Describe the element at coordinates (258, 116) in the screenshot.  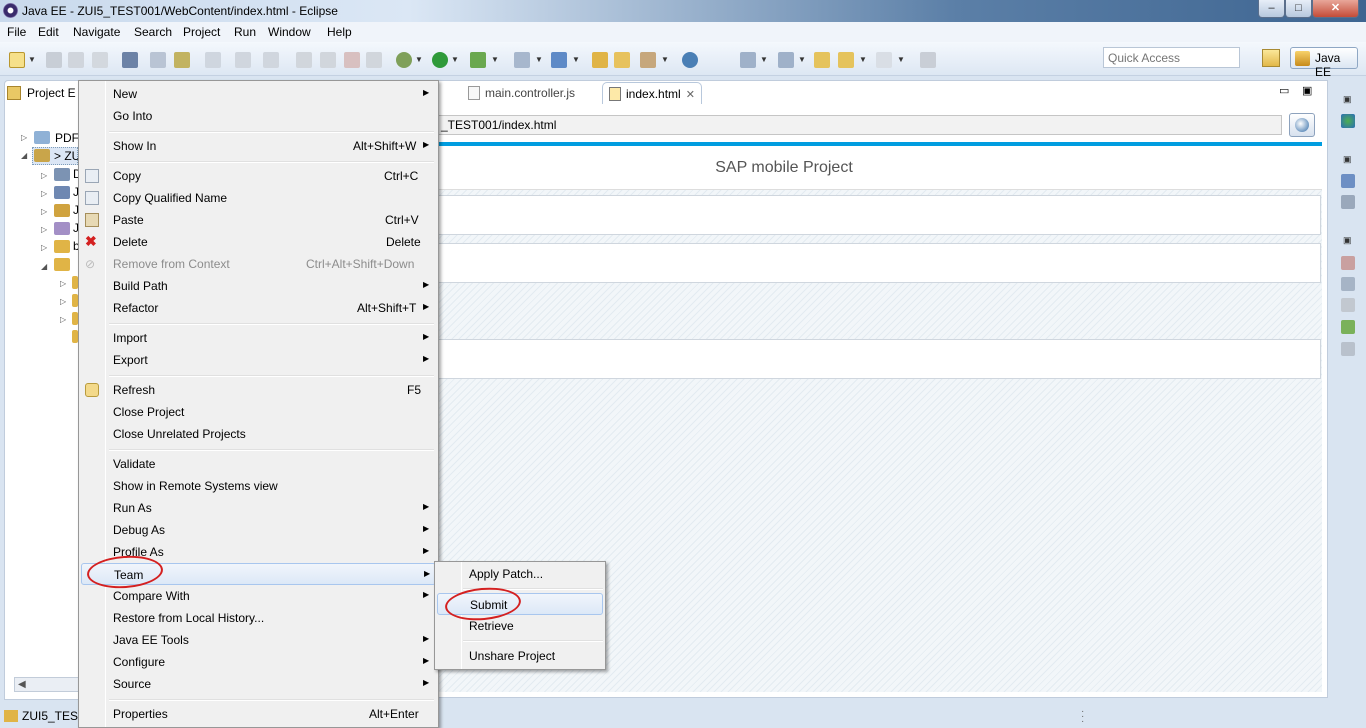
I see `menu-item-go-into: Go Into` at that location.